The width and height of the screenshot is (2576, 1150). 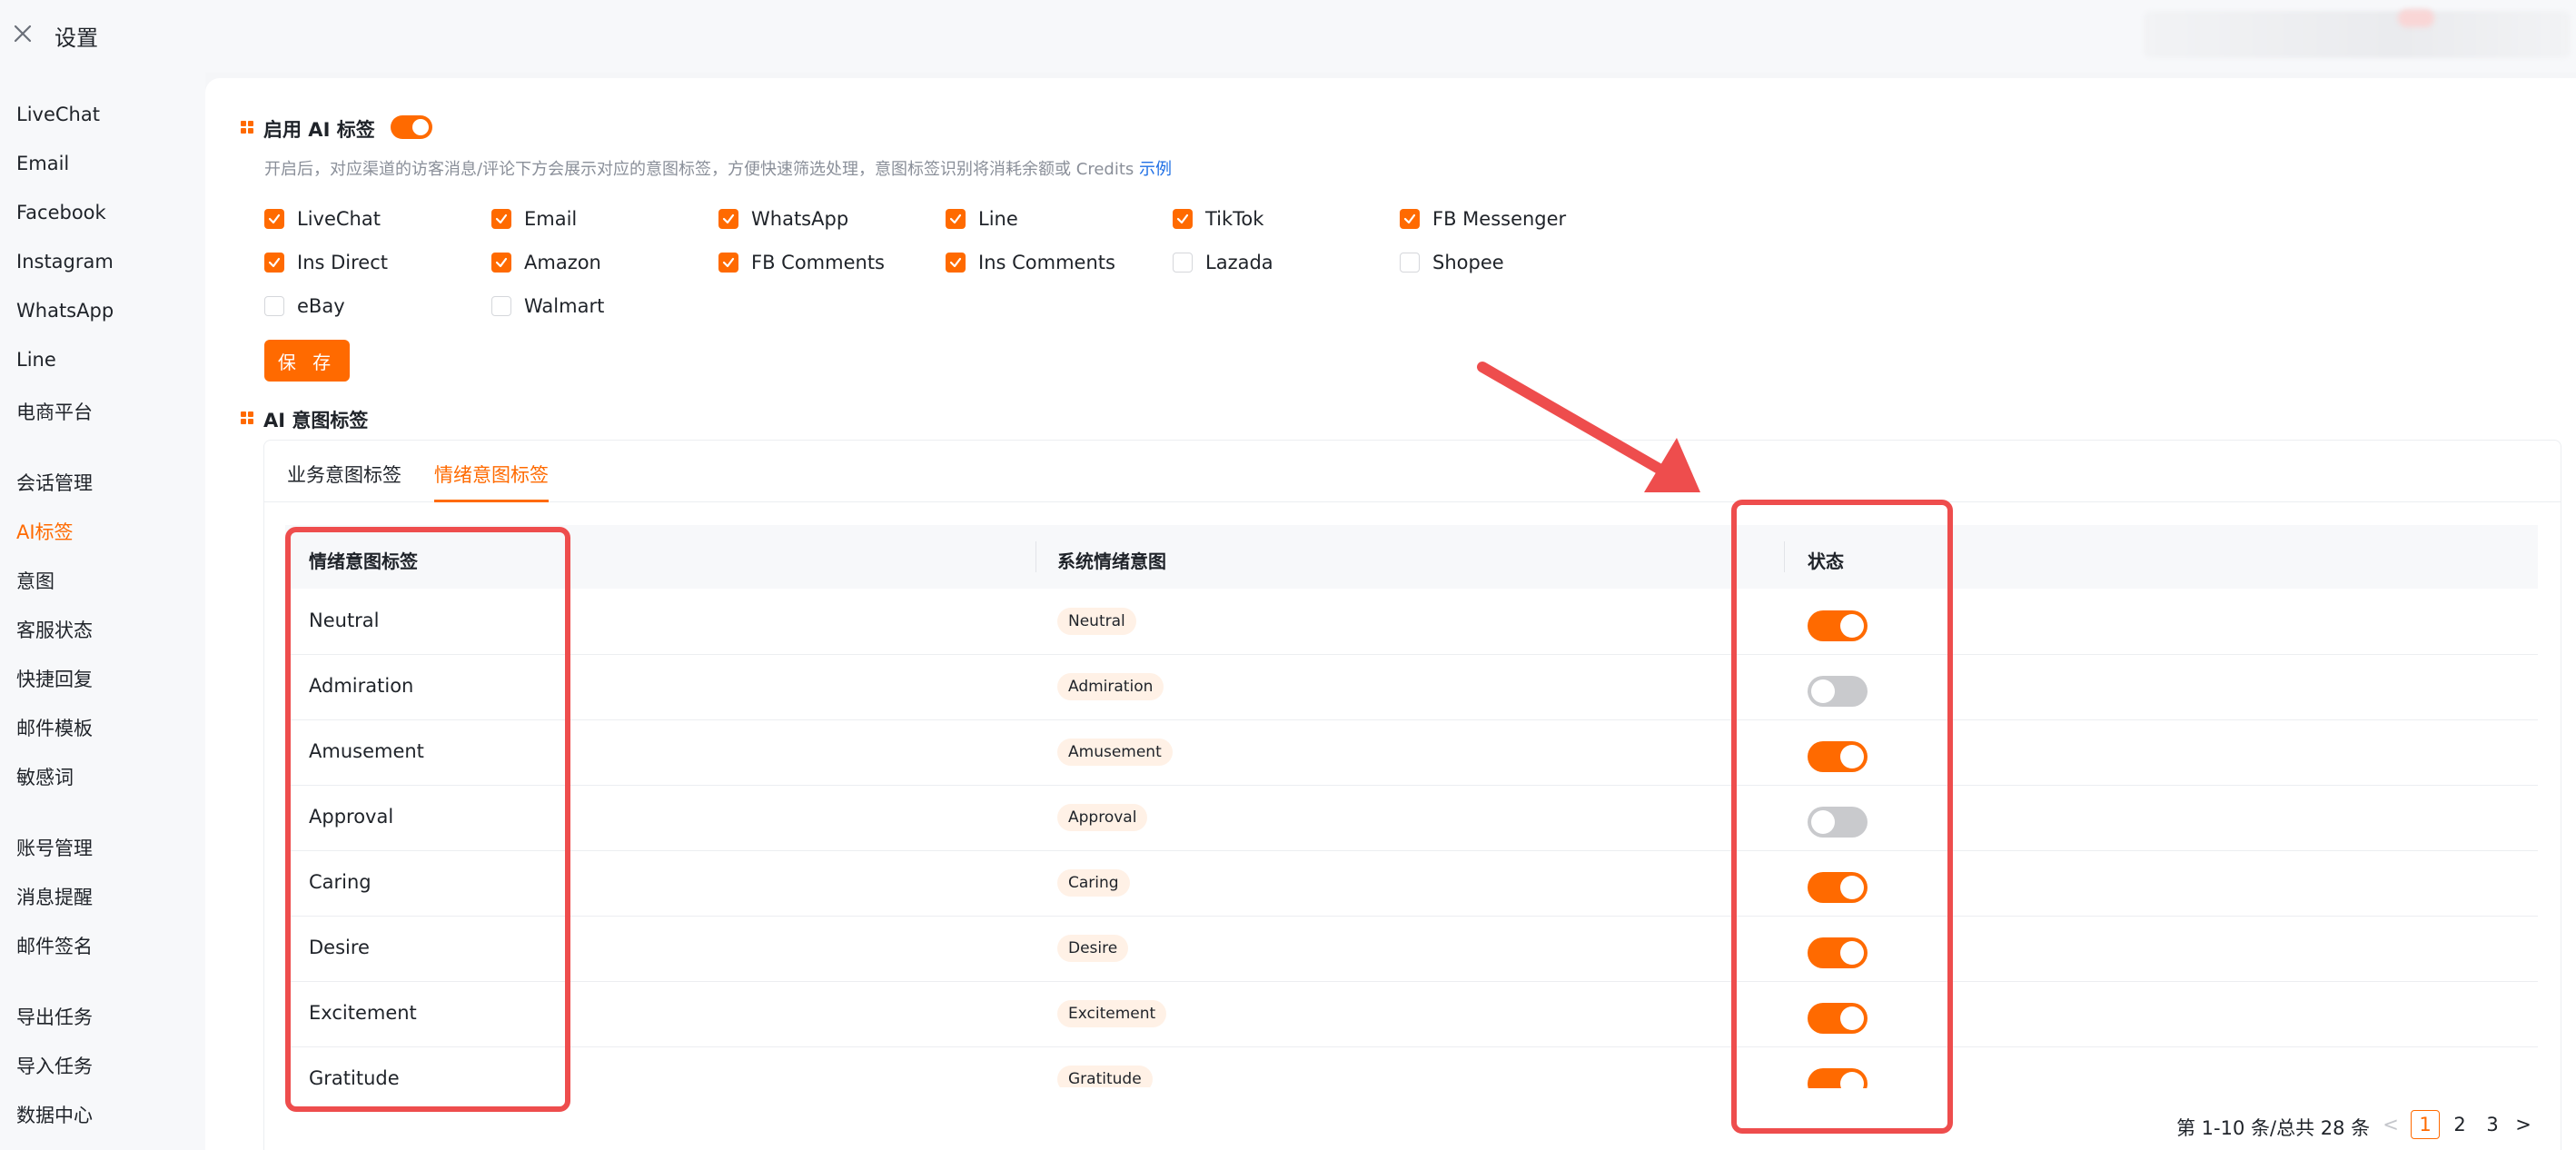 I want to click on enable-ai-tags-toggle, so click(x=411, y=127).